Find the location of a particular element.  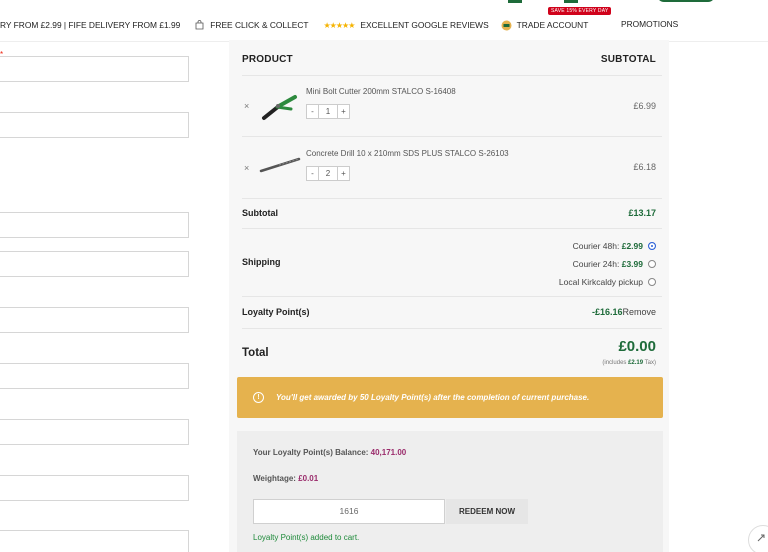

header-green-pill is located at coordinates (686, 1).